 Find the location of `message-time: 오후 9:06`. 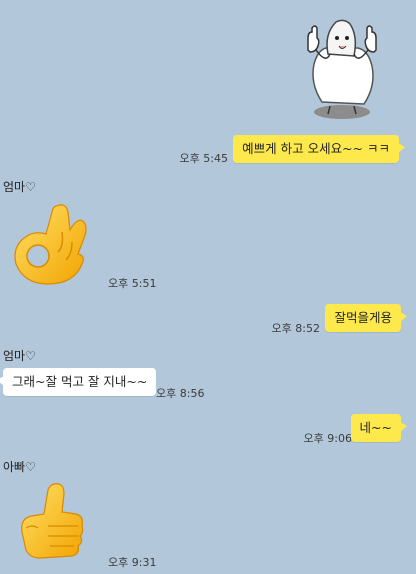

message-time: 오후 9:06 is located at coordinates (327, 438).